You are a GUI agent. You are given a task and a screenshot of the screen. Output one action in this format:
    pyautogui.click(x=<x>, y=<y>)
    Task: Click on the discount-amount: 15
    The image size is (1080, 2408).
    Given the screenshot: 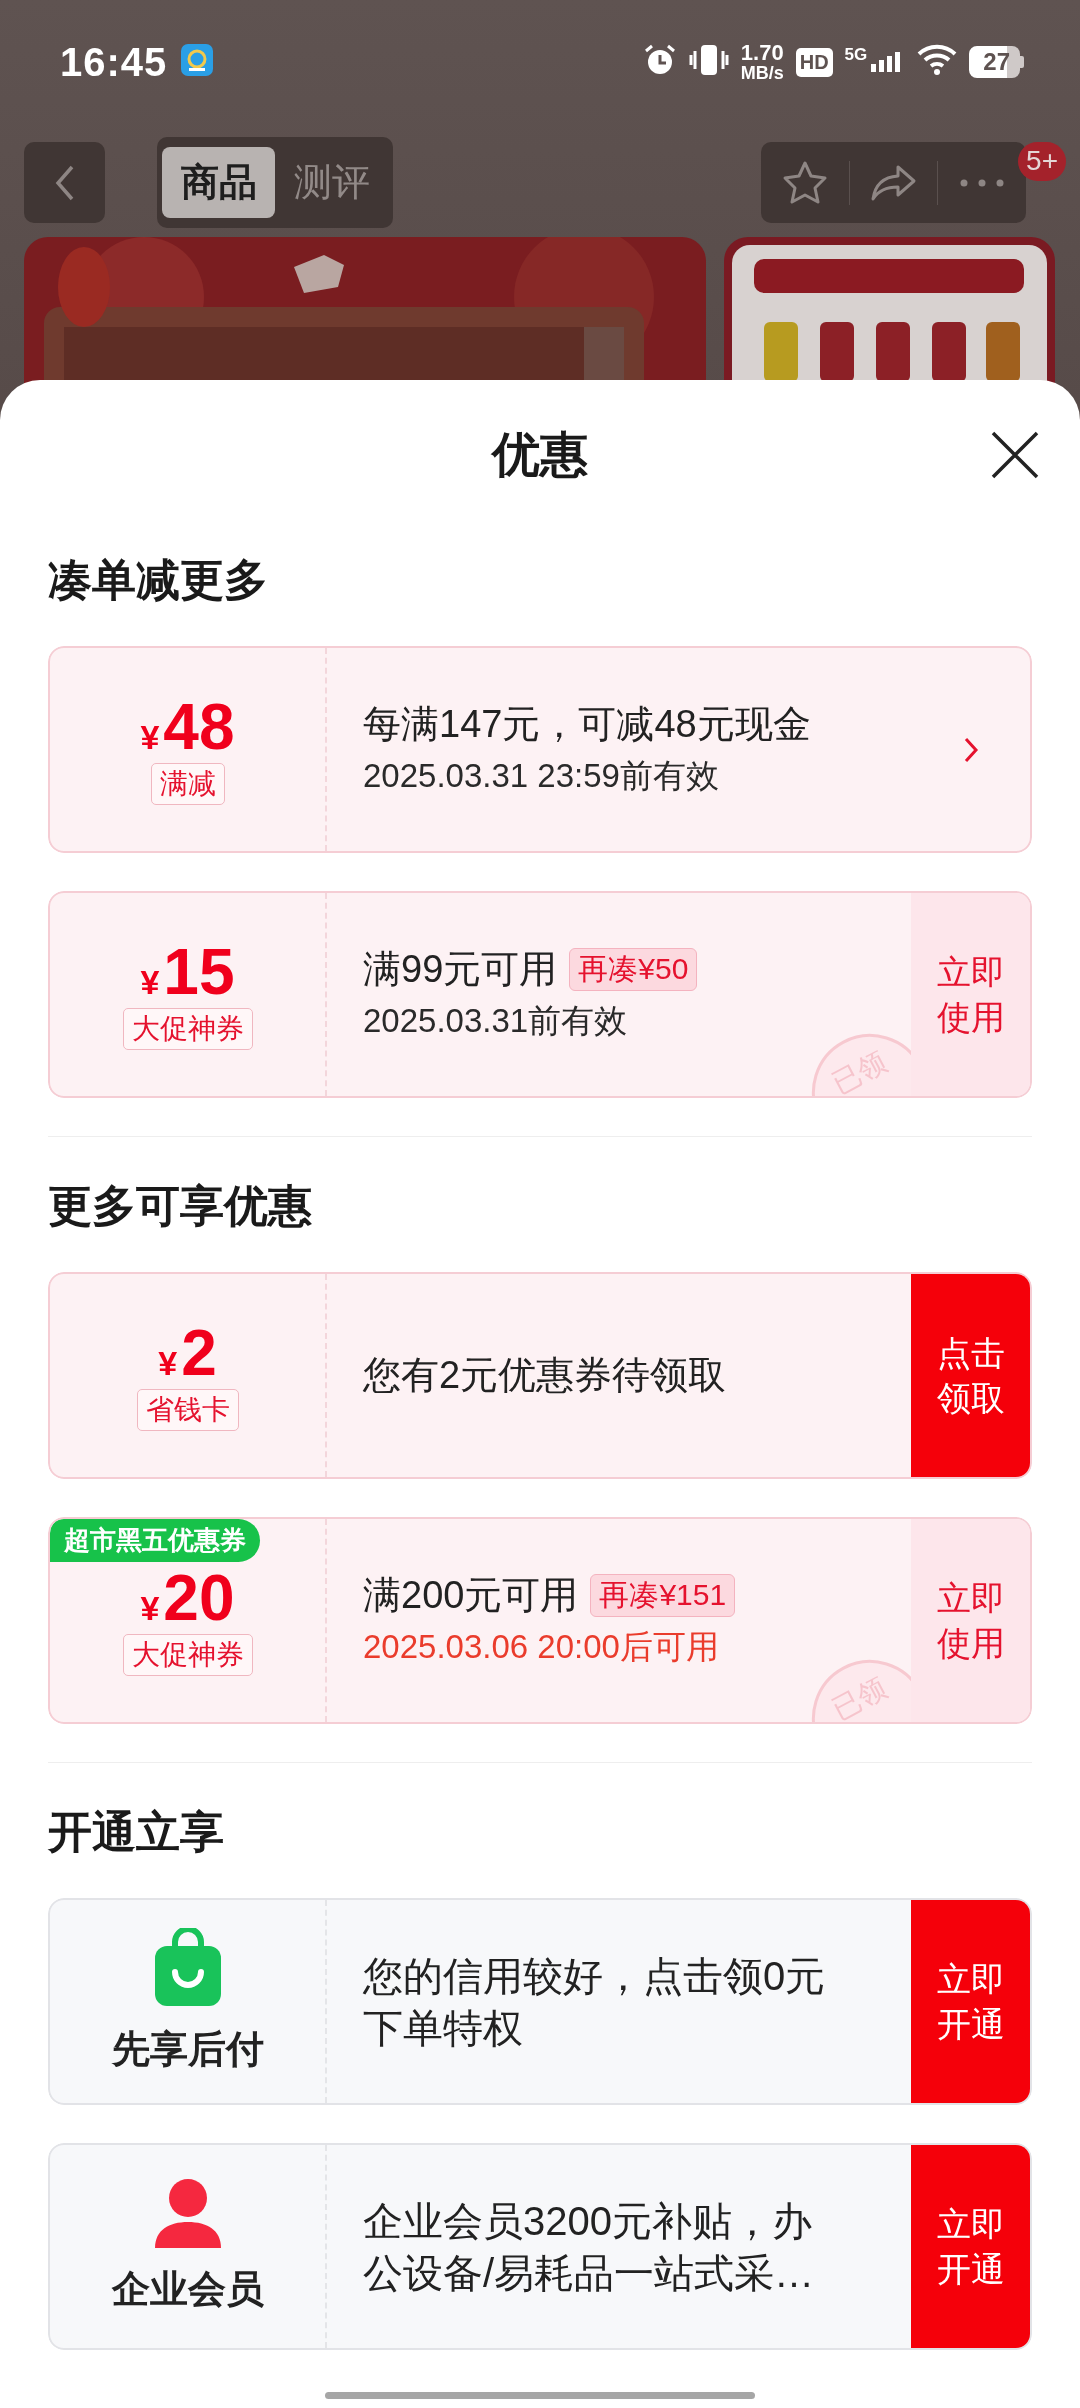 What is the action you would take?
    pyautogui.click(x=199, y=971)
    